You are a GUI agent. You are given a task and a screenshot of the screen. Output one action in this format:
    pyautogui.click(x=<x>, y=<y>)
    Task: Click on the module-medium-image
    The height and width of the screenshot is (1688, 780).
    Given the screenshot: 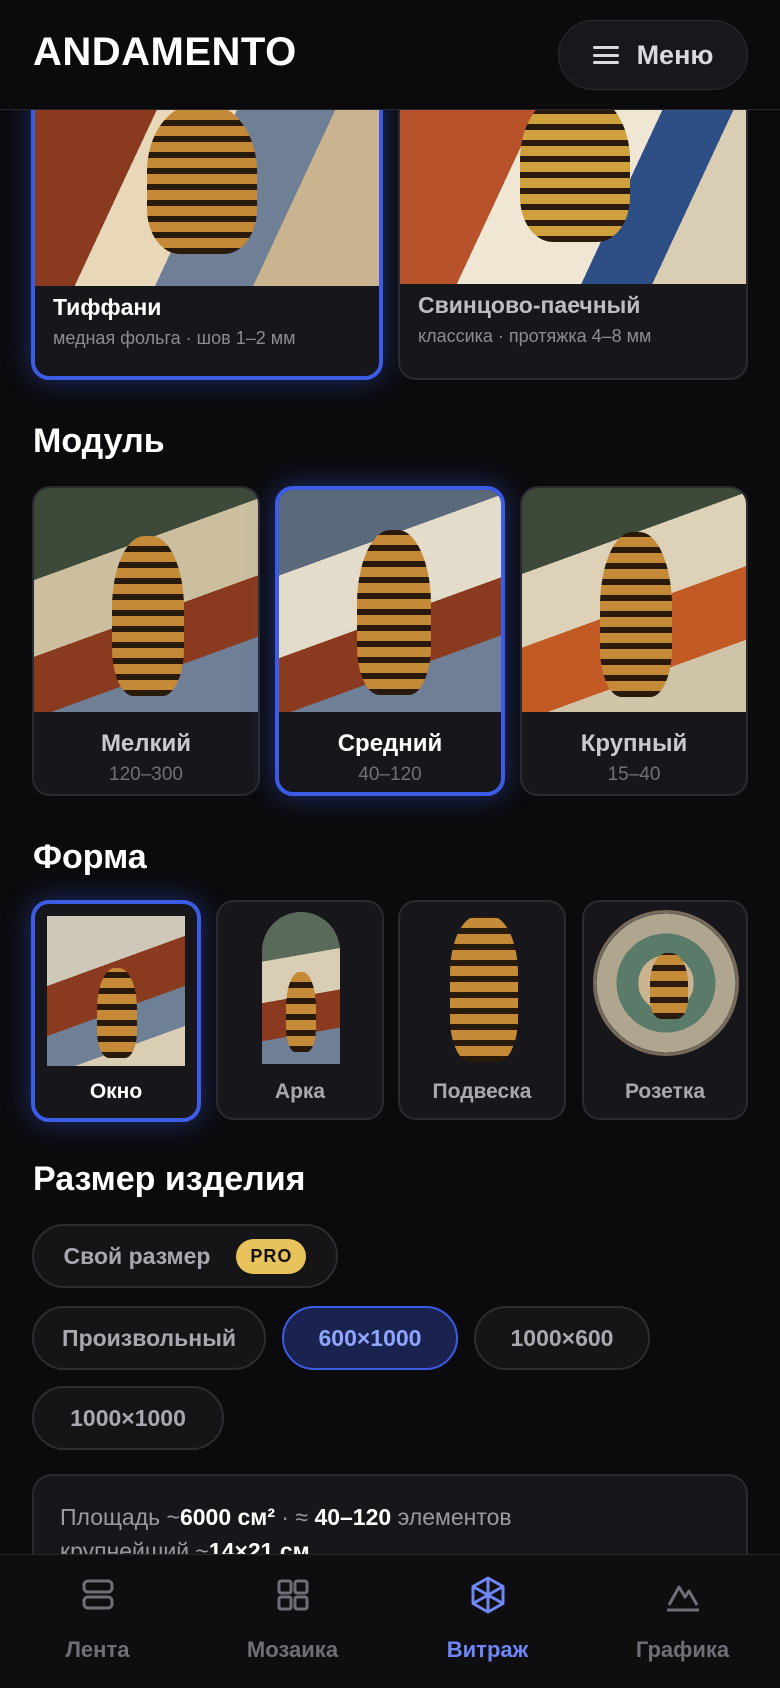 What is the action you would take?
    pyautogui.click(x=390, y=601)
    